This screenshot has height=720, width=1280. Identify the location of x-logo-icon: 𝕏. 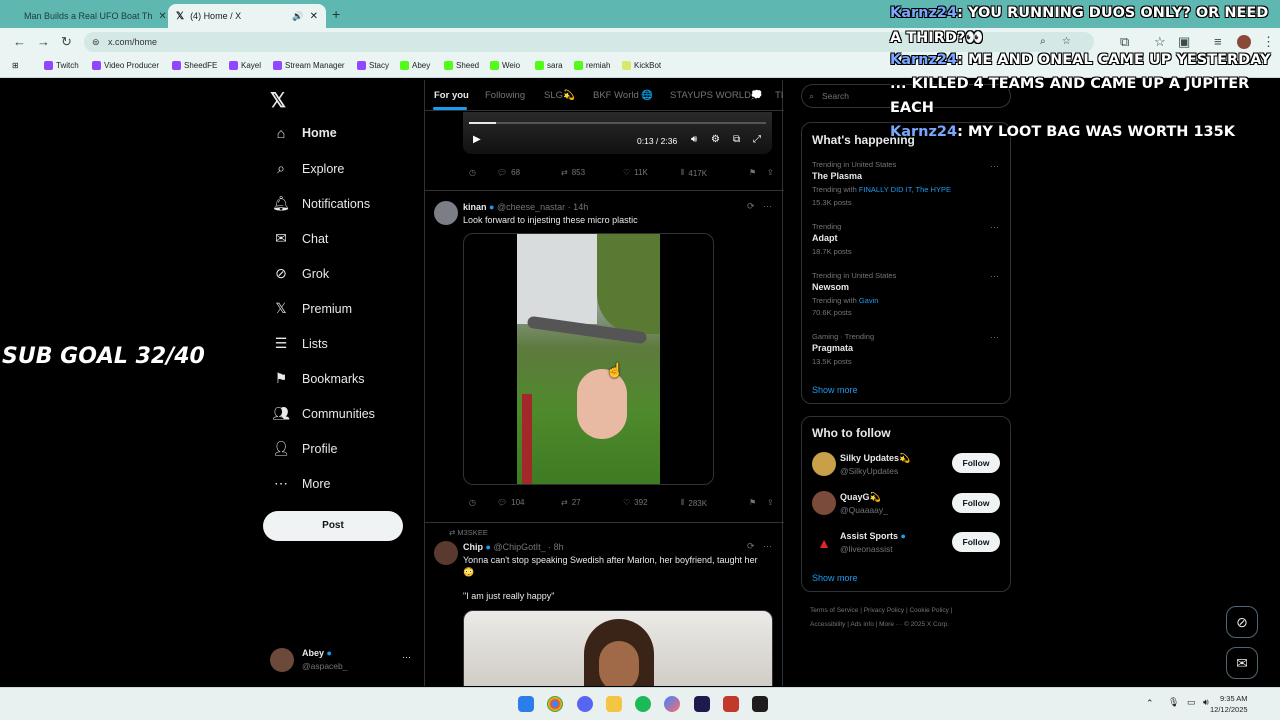
(278, 100).